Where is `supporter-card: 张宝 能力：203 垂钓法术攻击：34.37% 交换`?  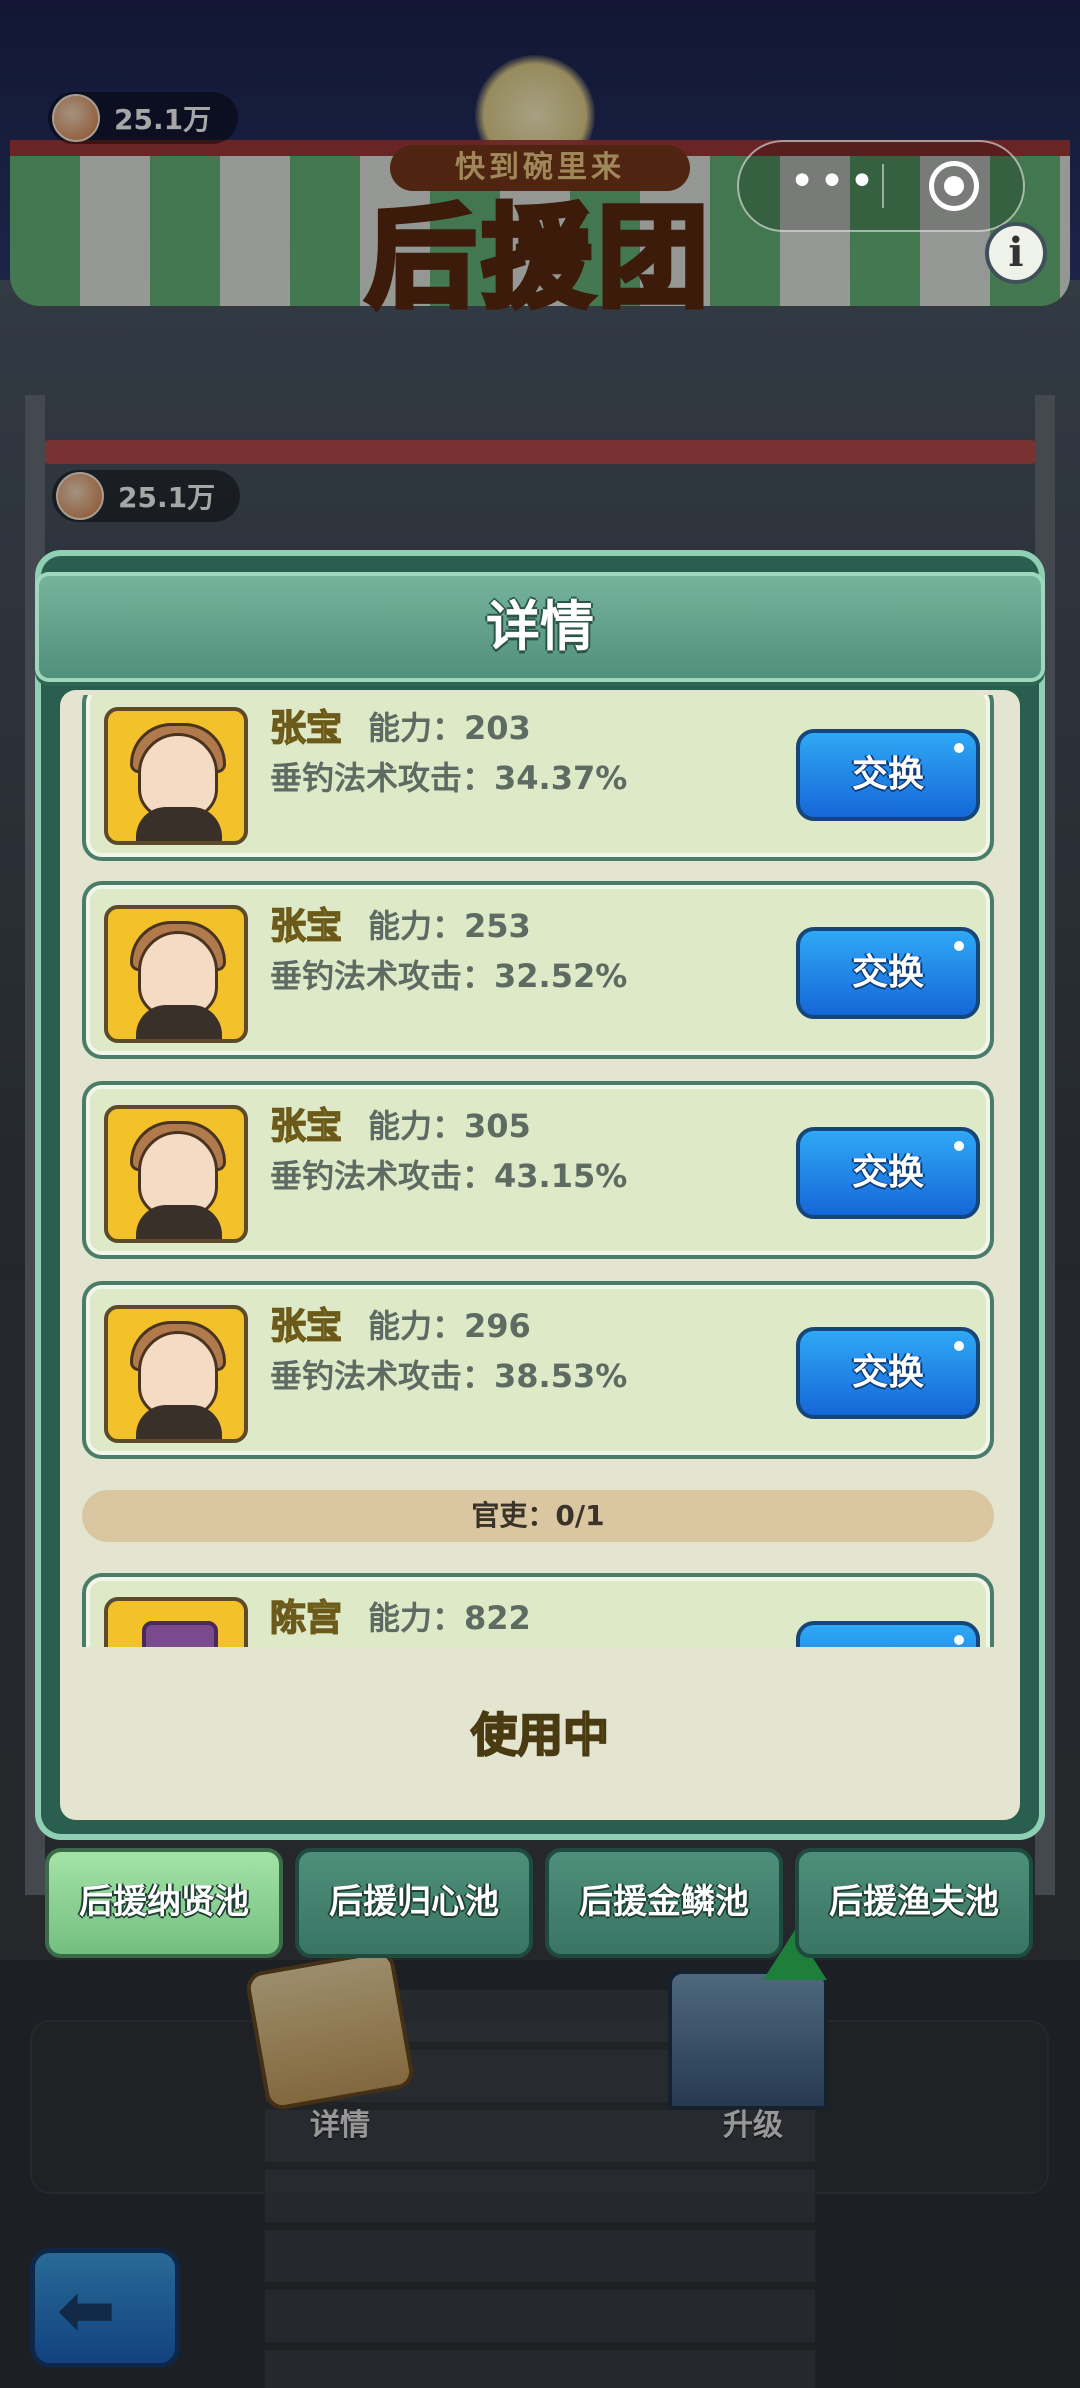 supporter-card: 张宝 能力：203 垂钓法术攻击：34.37% 交换 is located at coordinates (538, 778).